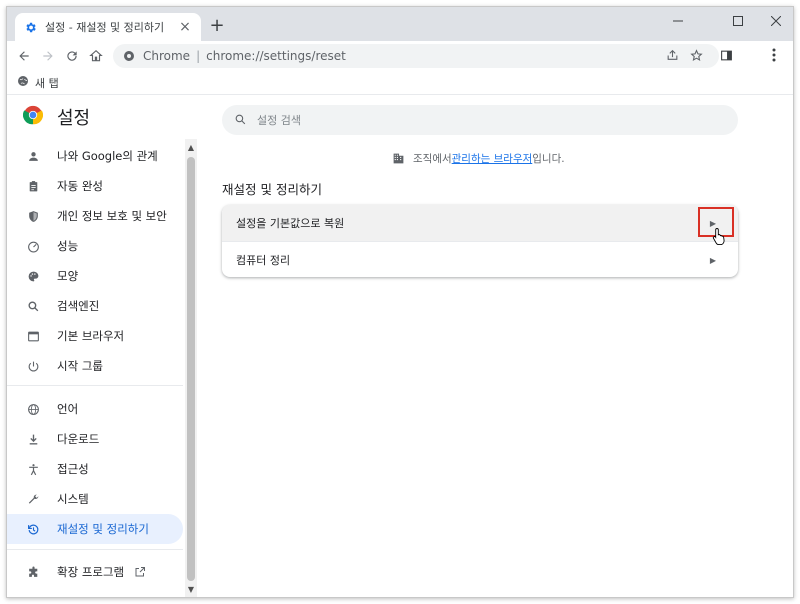 This screenshot has height=604, width=800. I want to click on tab-strip: 설정 - 재설정 및 정리하기 × +, so click(400, 24).